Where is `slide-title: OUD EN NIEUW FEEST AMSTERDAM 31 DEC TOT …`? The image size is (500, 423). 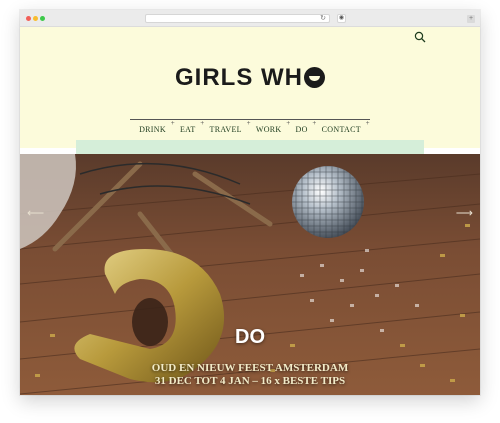
slide-title: OUD EN NIEUW FEEST AMSTERDAM 31 DEC TOT … is located at coordinates (250, 375).